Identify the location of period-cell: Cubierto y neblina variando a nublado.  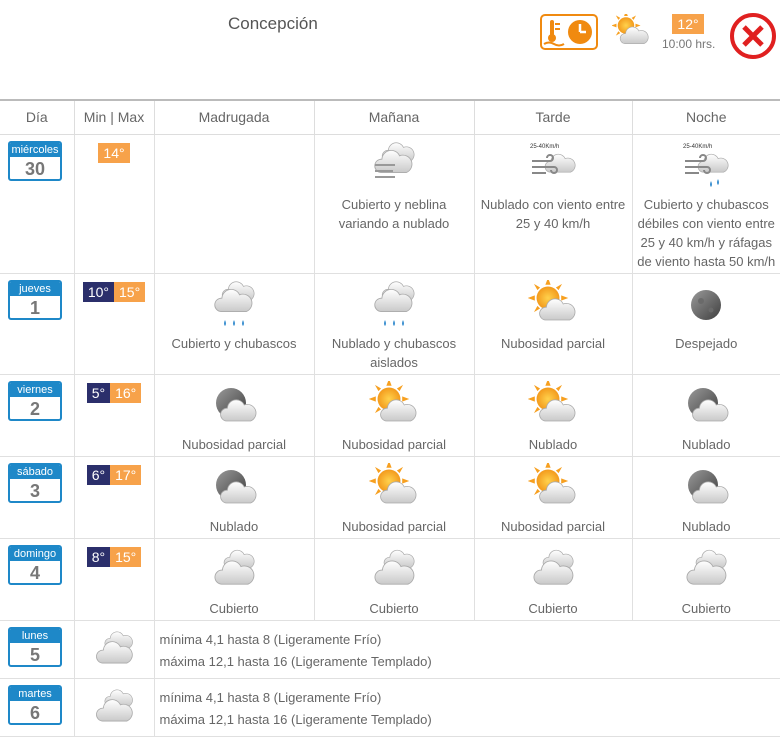
(393, 204).